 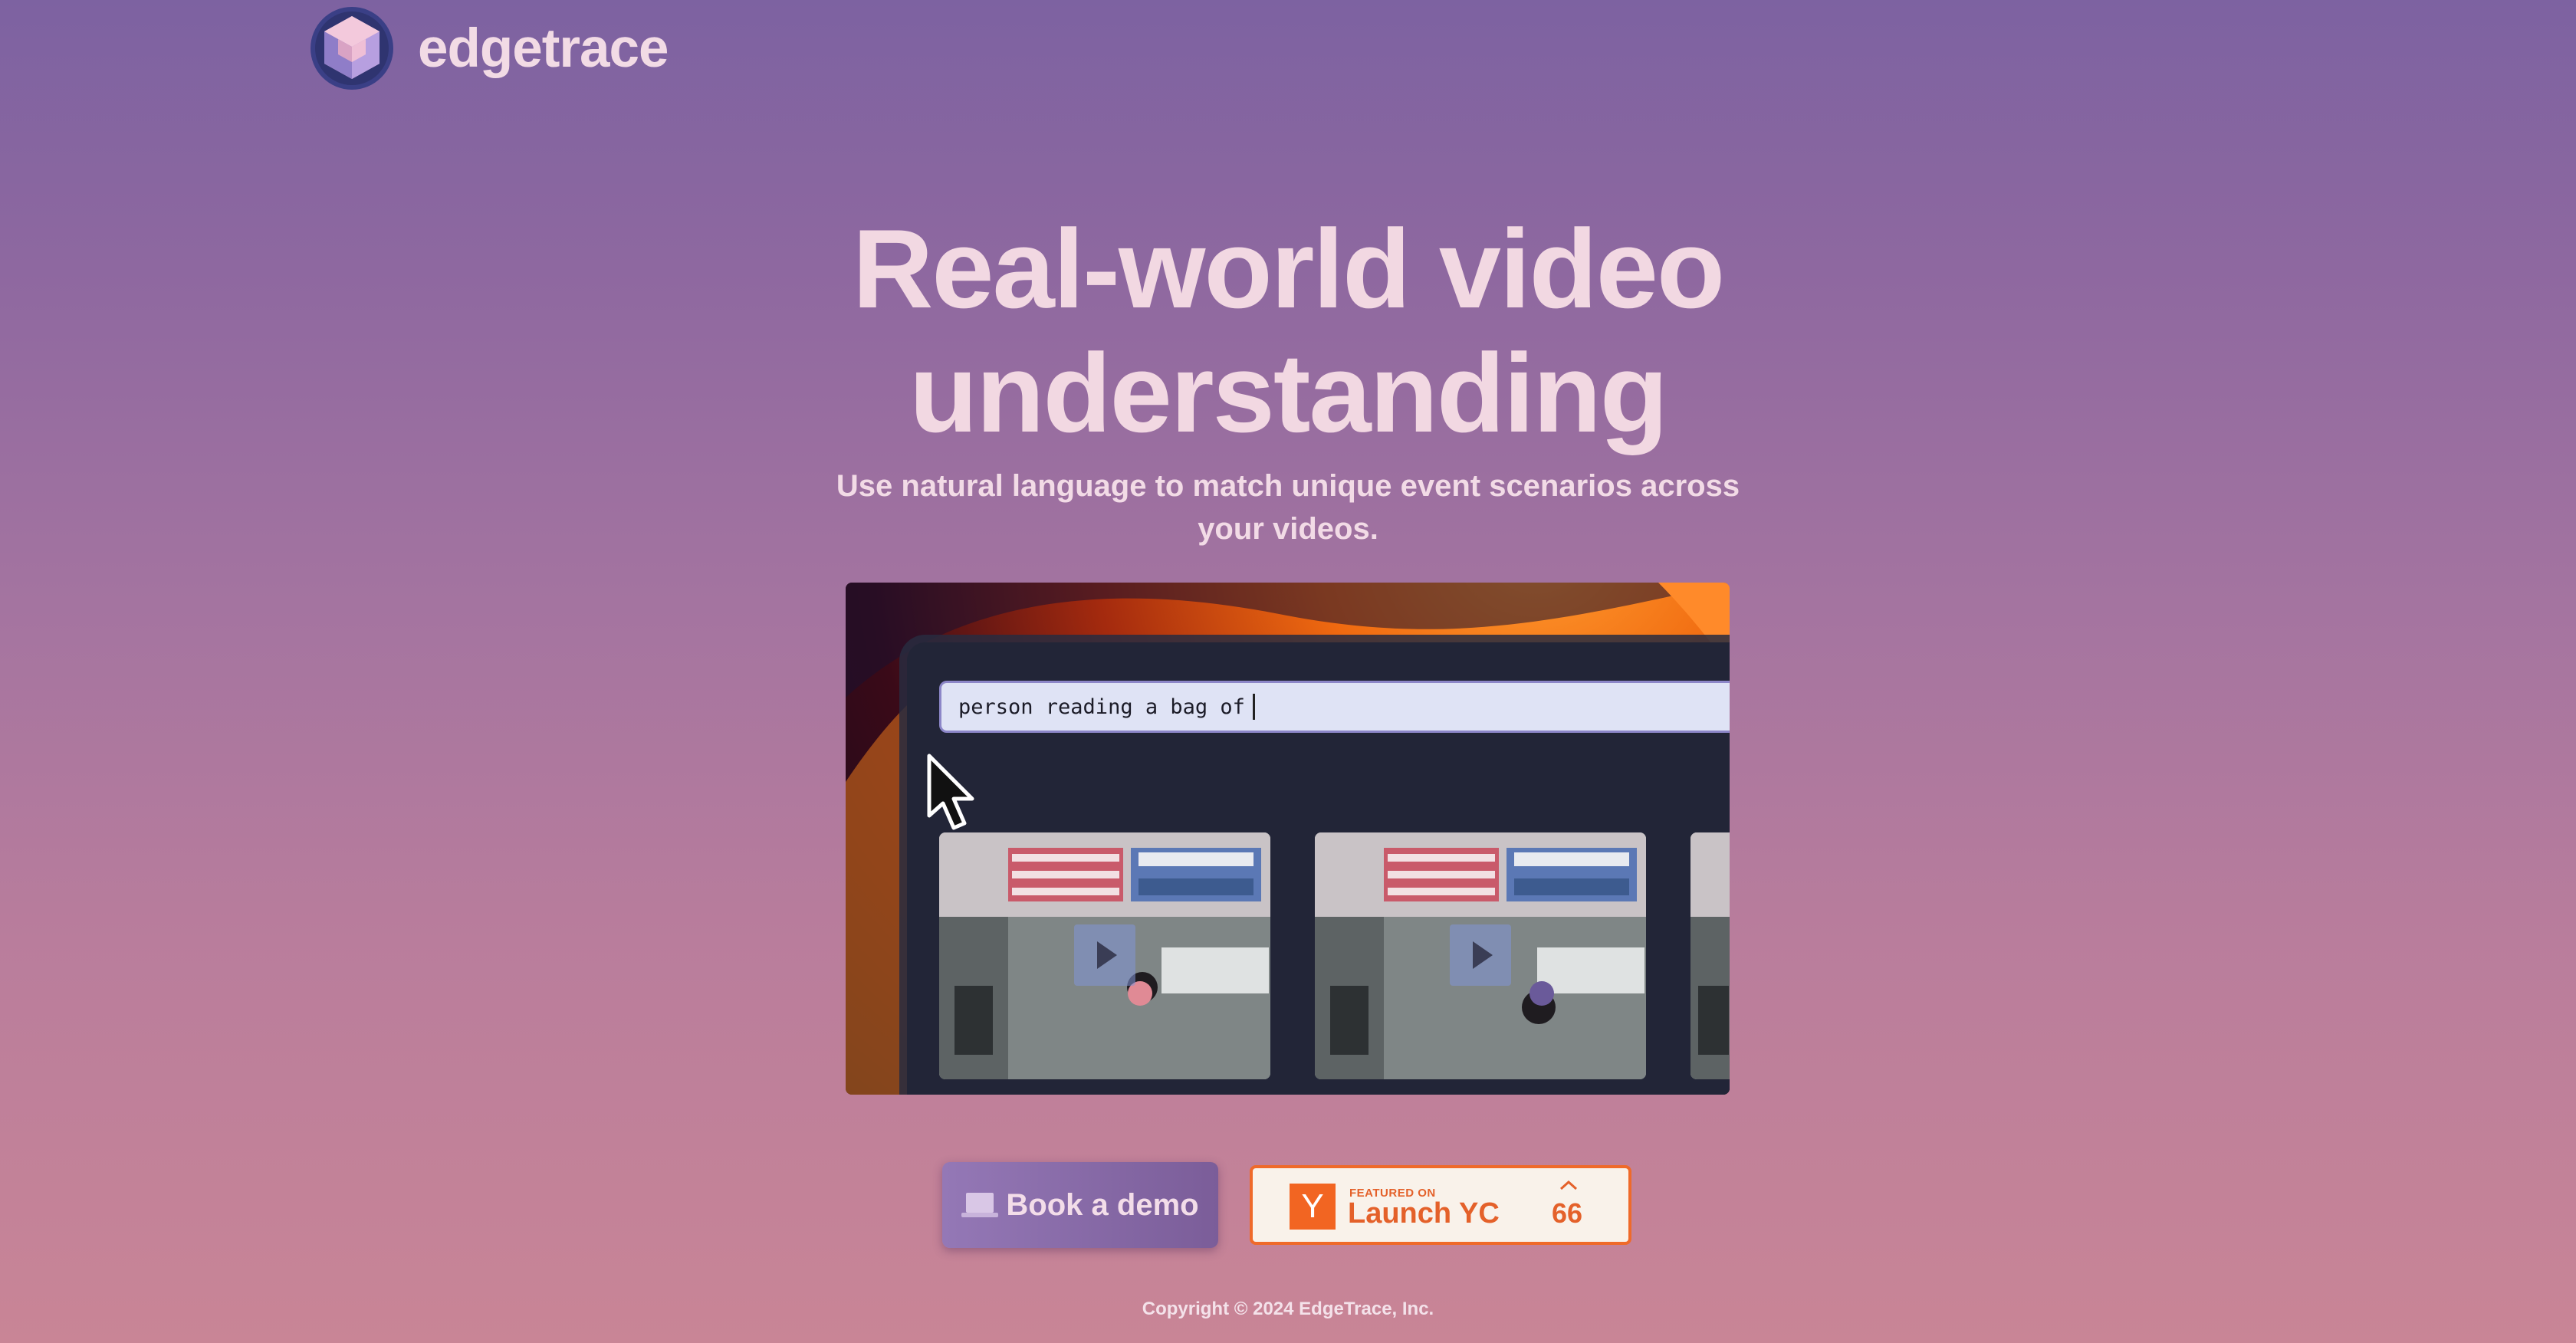 I want to click on logo-icon, so click(x=352, y=48).